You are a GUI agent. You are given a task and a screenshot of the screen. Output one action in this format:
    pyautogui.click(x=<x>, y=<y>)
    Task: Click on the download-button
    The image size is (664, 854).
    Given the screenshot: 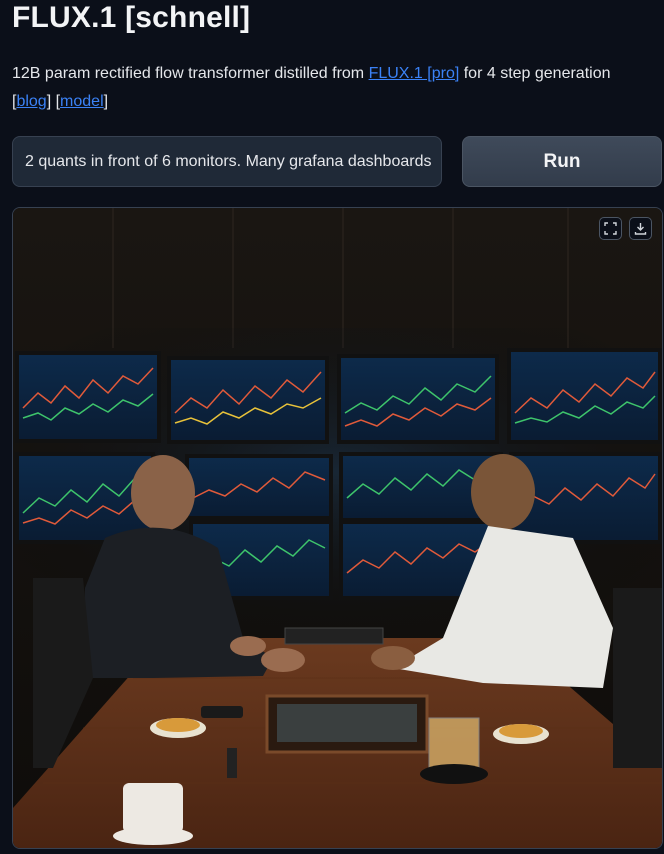 What is the action you would take?
    pyautogui.click(x=640, y=228)
    